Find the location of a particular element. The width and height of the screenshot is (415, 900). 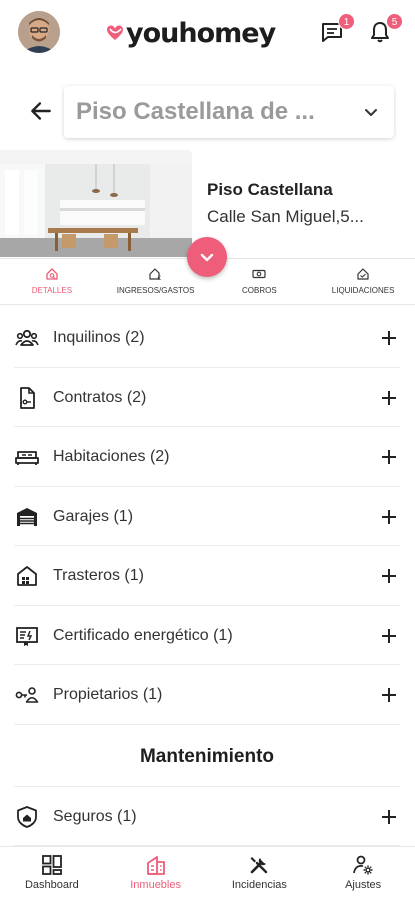

list-item-seguros: Seguros (1) is located at coordinates (207, 816).